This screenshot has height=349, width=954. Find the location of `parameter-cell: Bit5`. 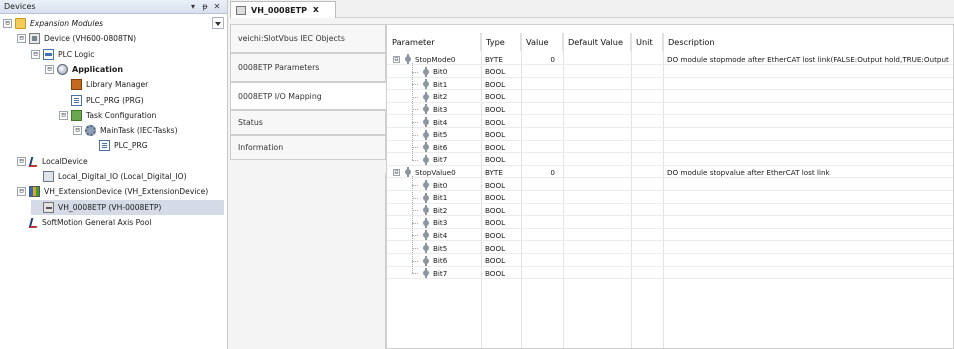

parameter-cell: Bit5 is located at coordinates (452, 248).